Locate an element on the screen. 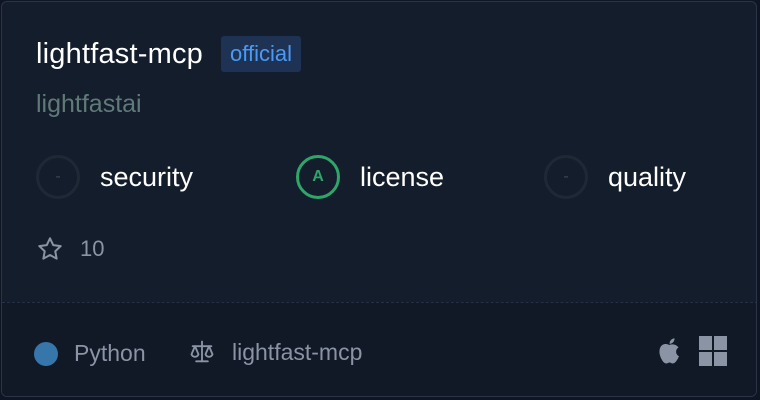 The image size is (760, 400). language-color-dot is located at coordinates (46, 353).